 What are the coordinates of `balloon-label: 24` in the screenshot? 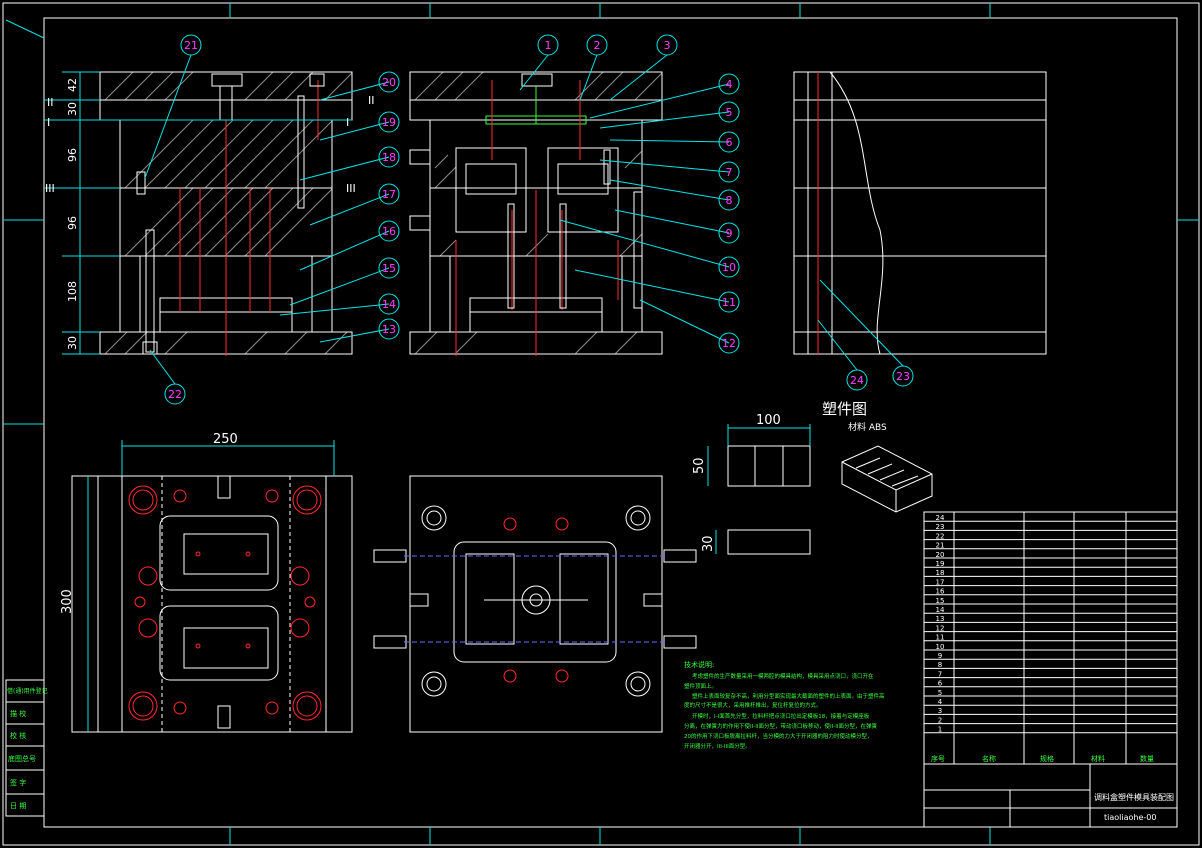 It's located at (857, 380).